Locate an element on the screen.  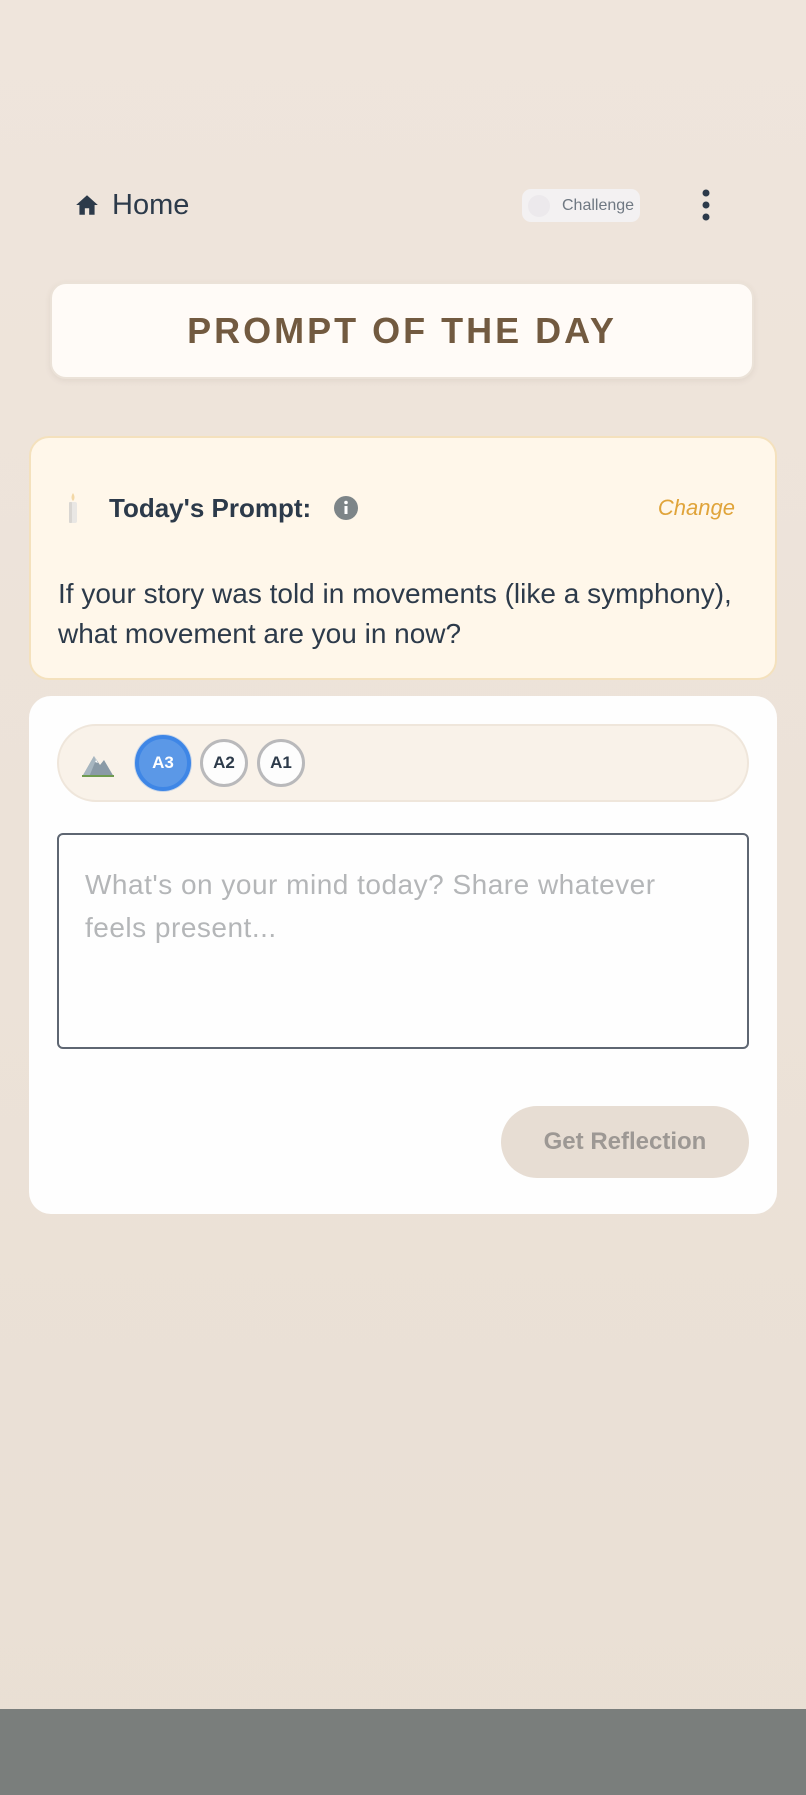
level-button-a2: A2 is located at coordinates (224, 763).